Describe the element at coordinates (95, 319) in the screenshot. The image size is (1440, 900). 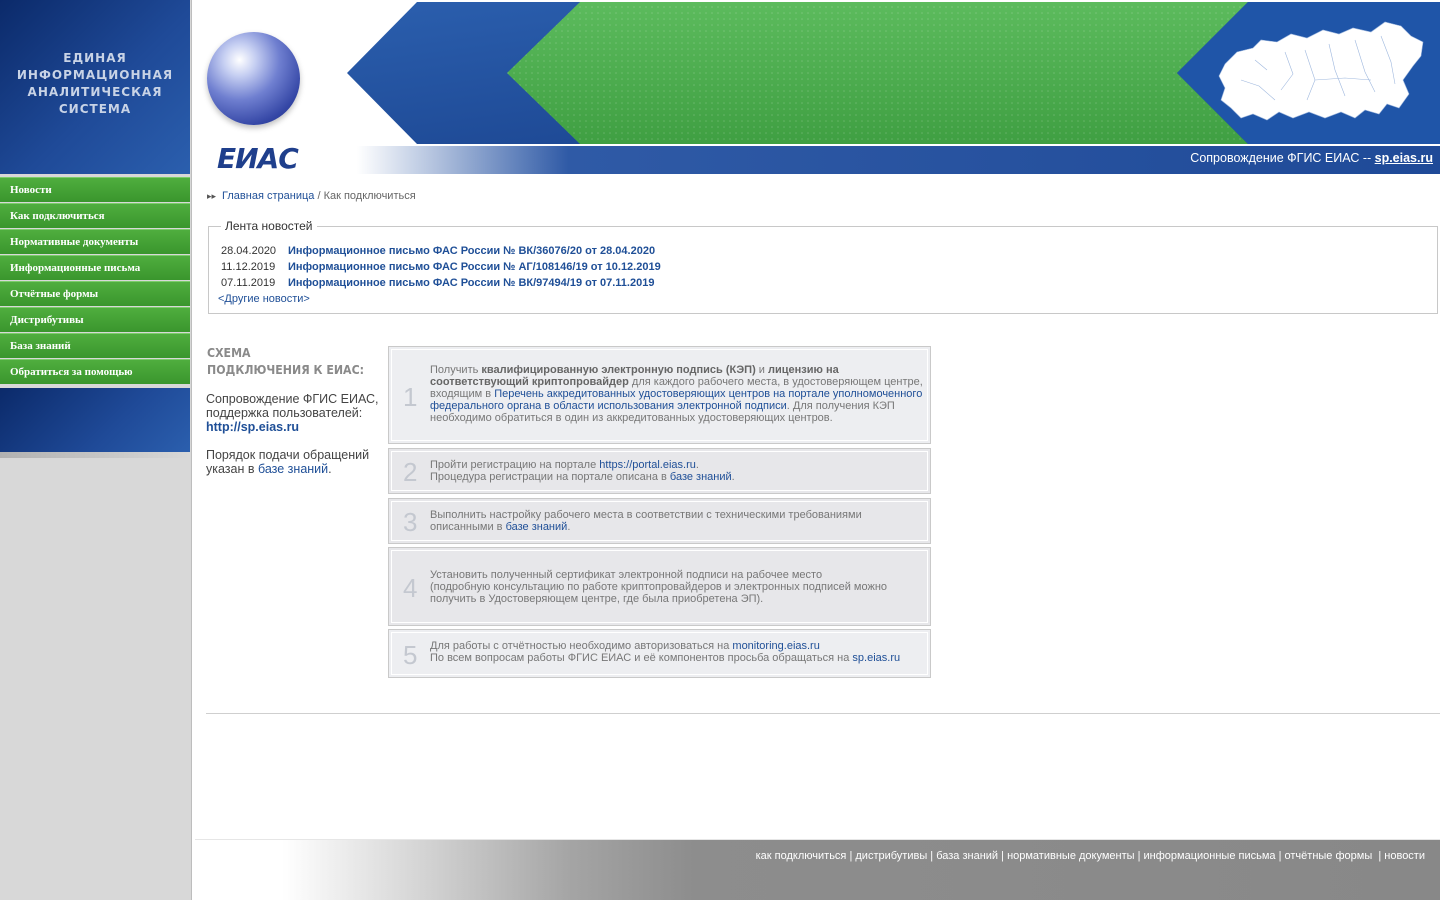
I see `nav-item-distributions: Дистрибутивы` at that location.